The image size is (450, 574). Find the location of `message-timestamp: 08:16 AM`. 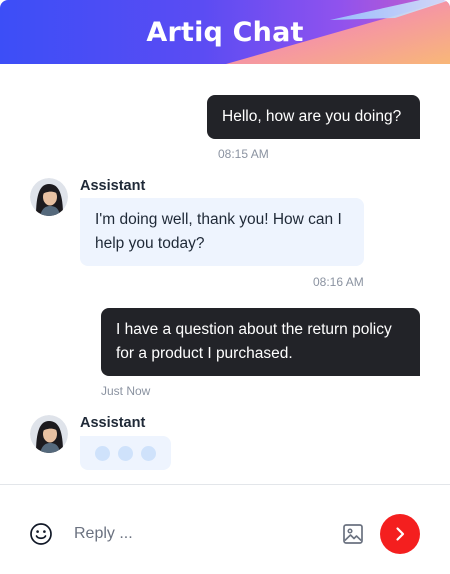

message-timestamp: 08:16 AM is located at coordinates (338, 282).